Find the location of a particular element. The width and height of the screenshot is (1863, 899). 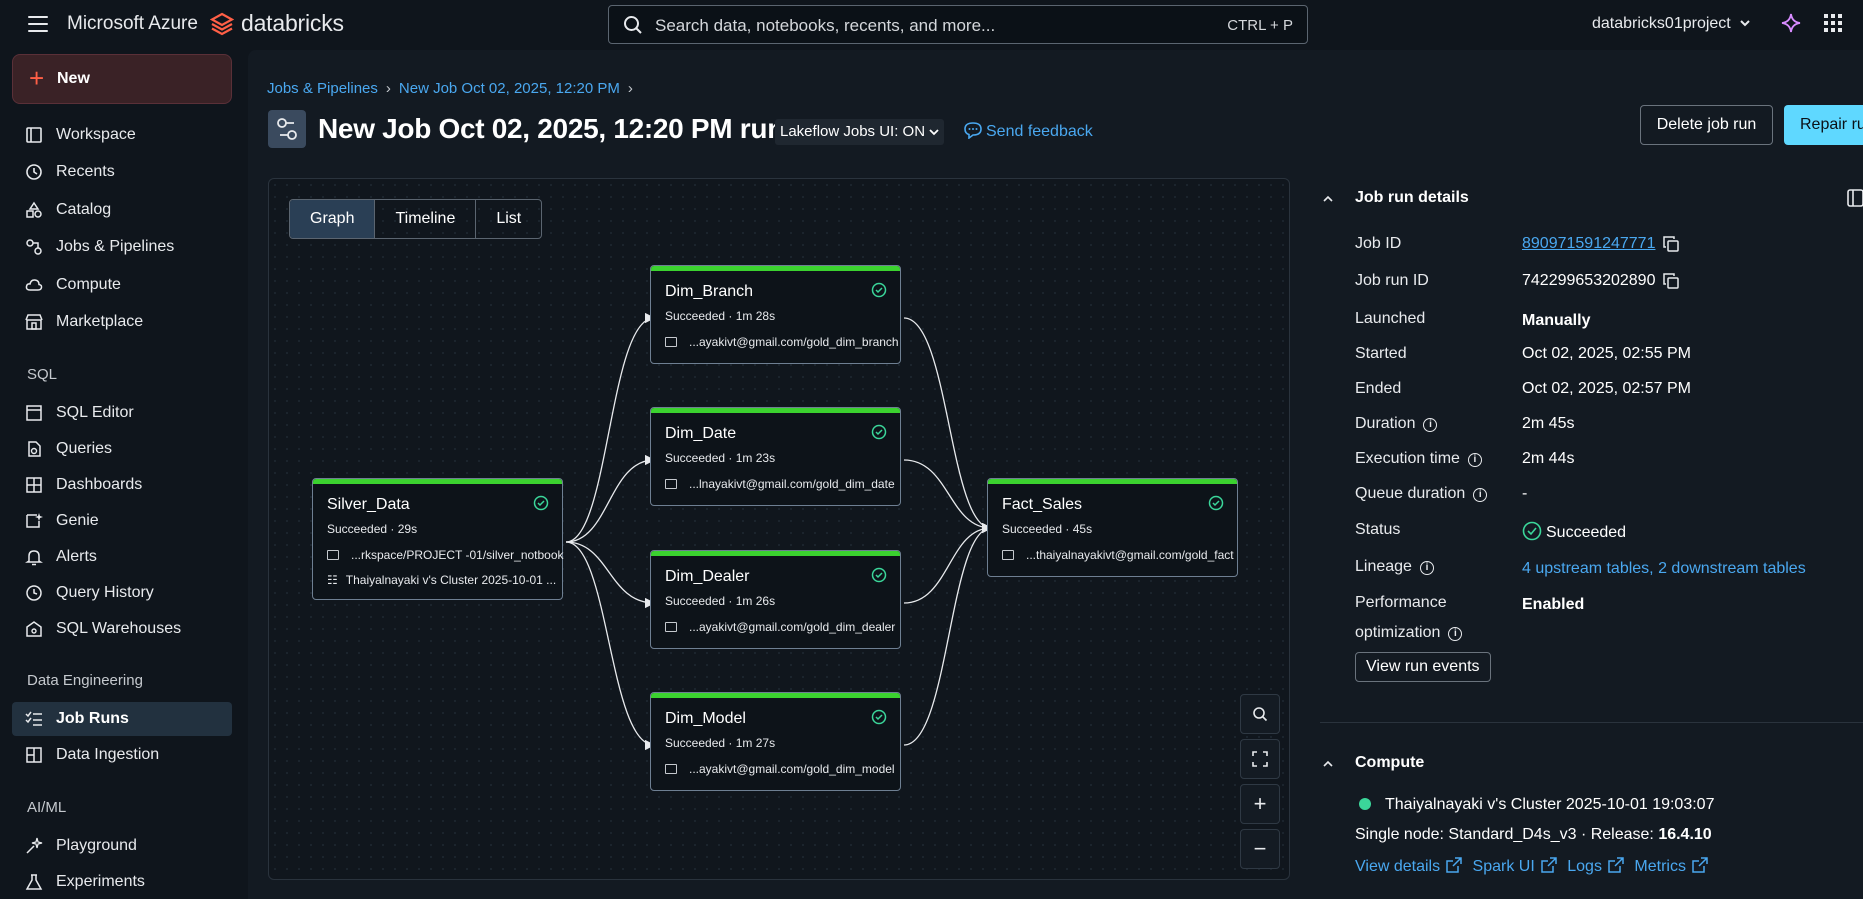

sidebar-item-label: Alerts is located at coordinates (76, 556).